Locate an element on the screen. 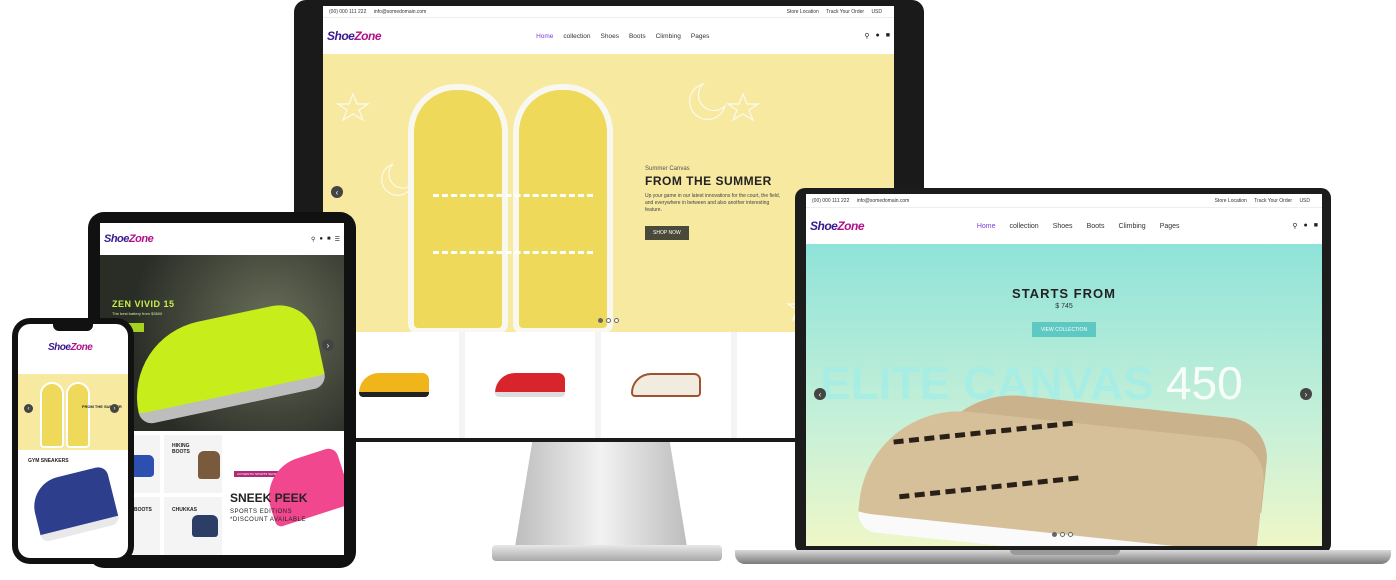  white-sneaker-image is located at coordinates (666, 385).